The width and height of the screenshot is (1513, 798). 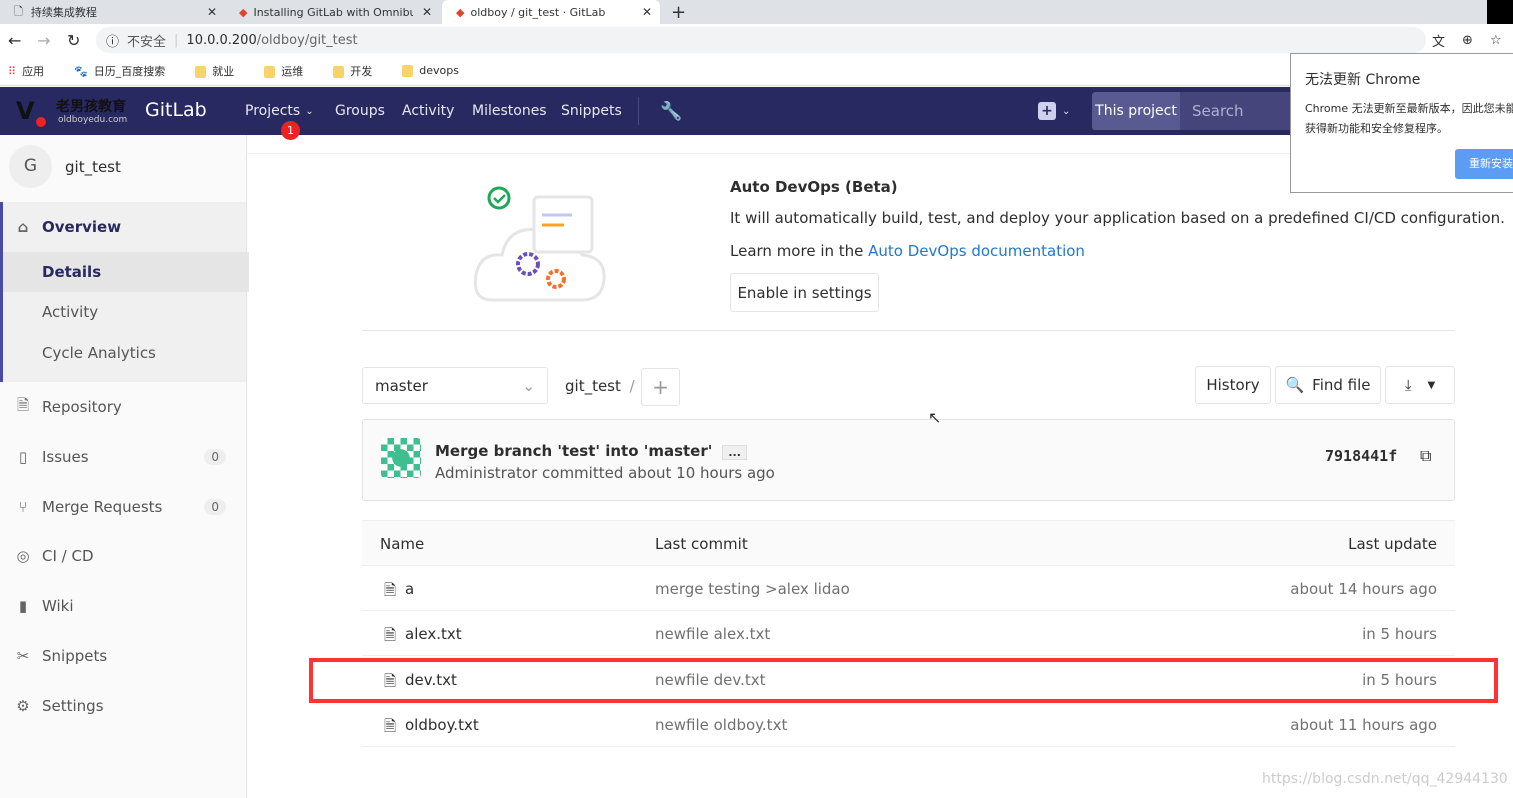 I want to click on bookmark-folder: devops, so click(x=436, y=70).